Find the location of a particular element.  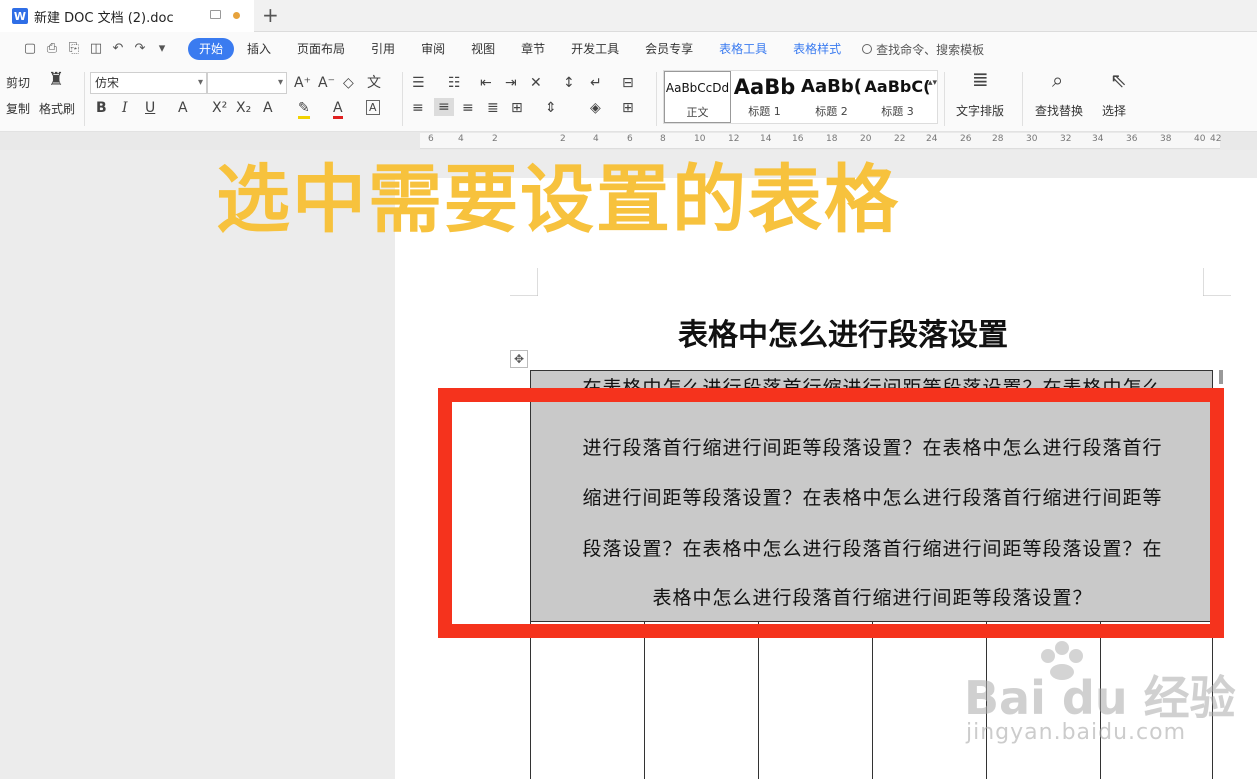

copy-button: 复制 is located at coordinates (18, 108).